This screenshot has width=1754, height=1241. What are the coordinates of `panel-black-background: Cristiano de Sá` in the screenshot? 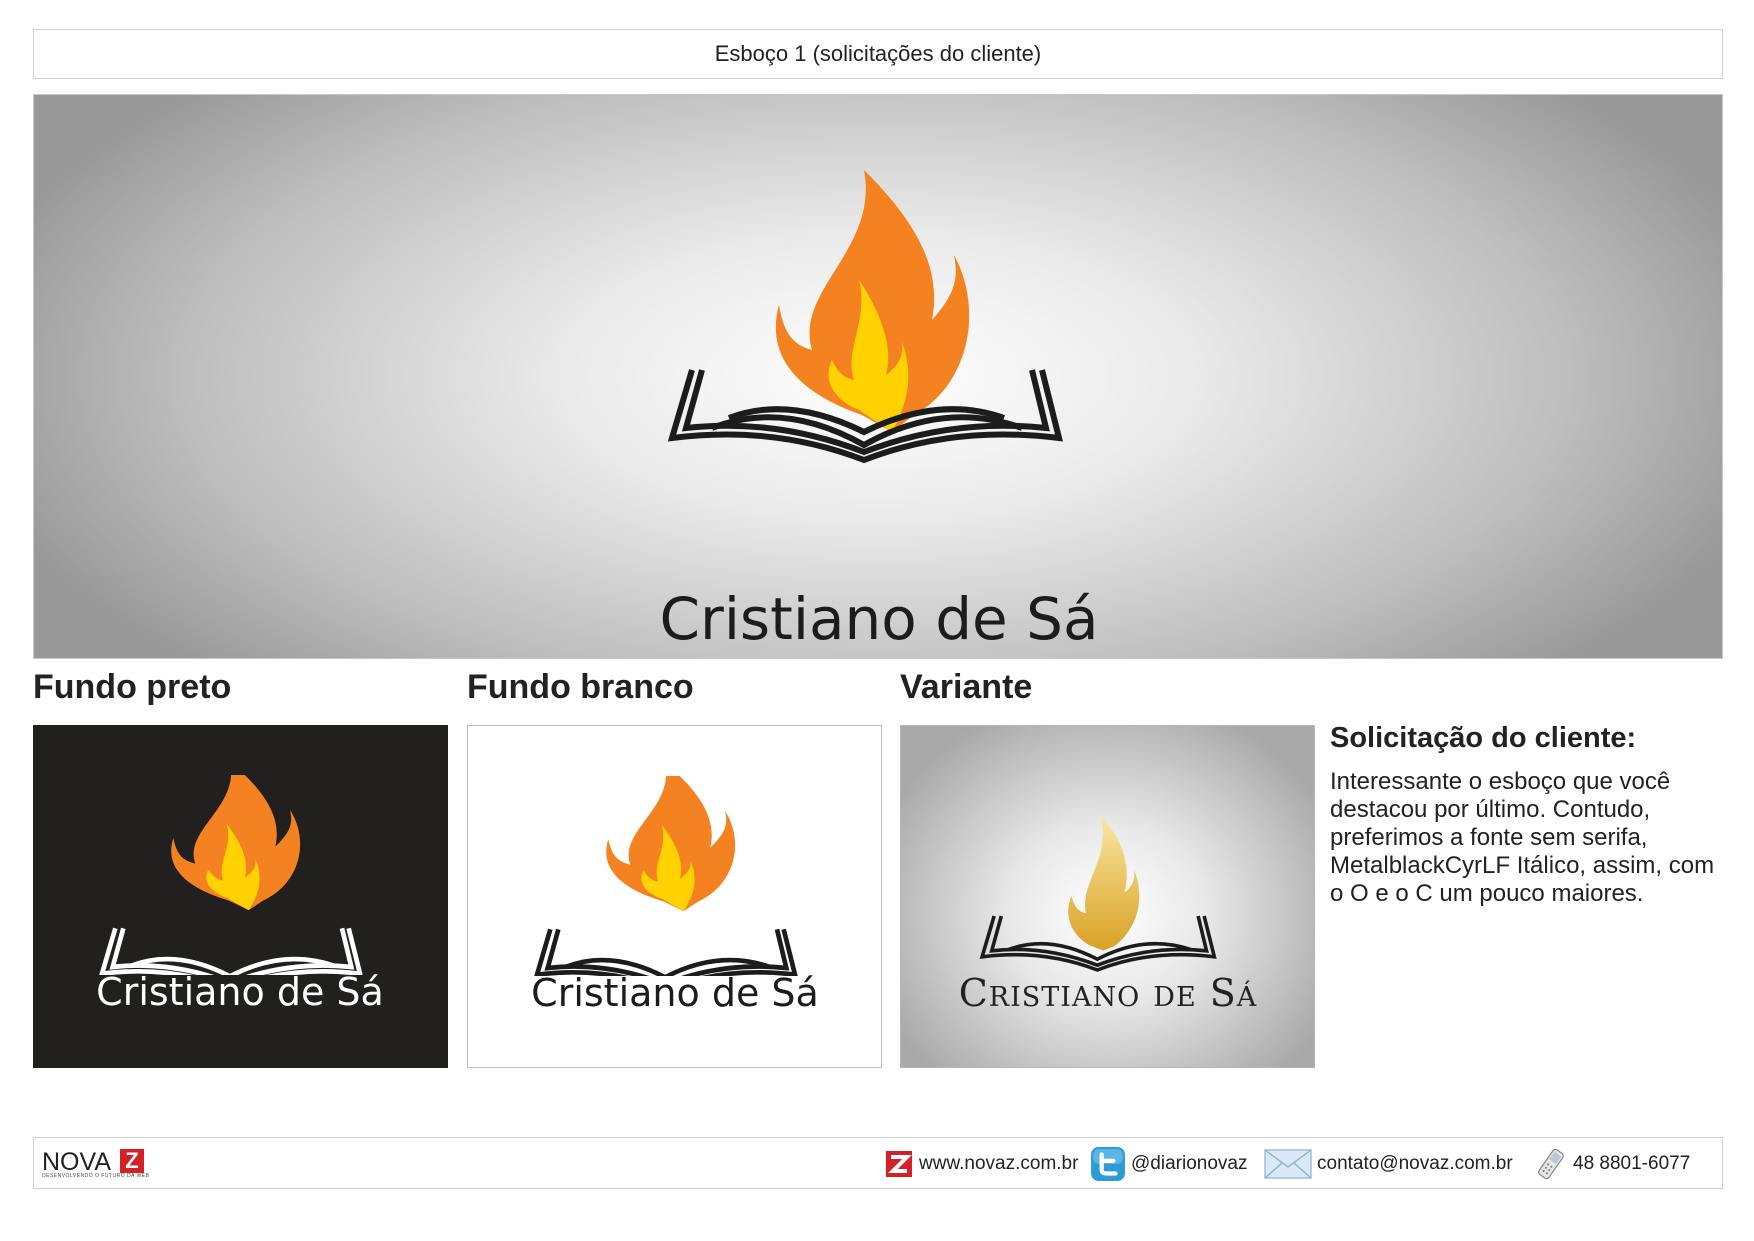 It's located at (240, 896).